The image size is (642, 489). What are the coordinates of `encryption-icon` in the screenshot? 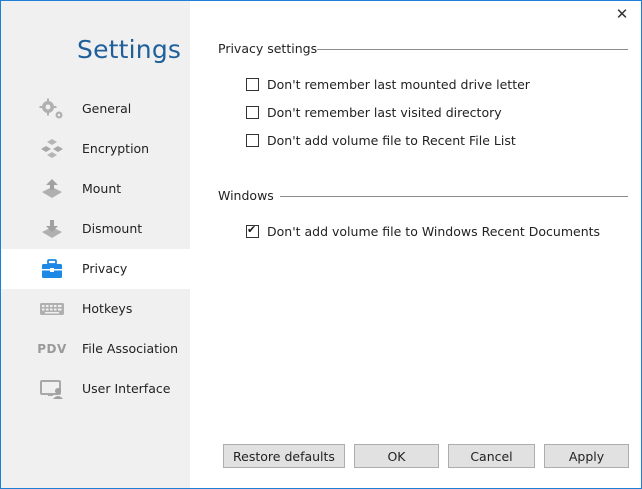 It's located at (52, 149).